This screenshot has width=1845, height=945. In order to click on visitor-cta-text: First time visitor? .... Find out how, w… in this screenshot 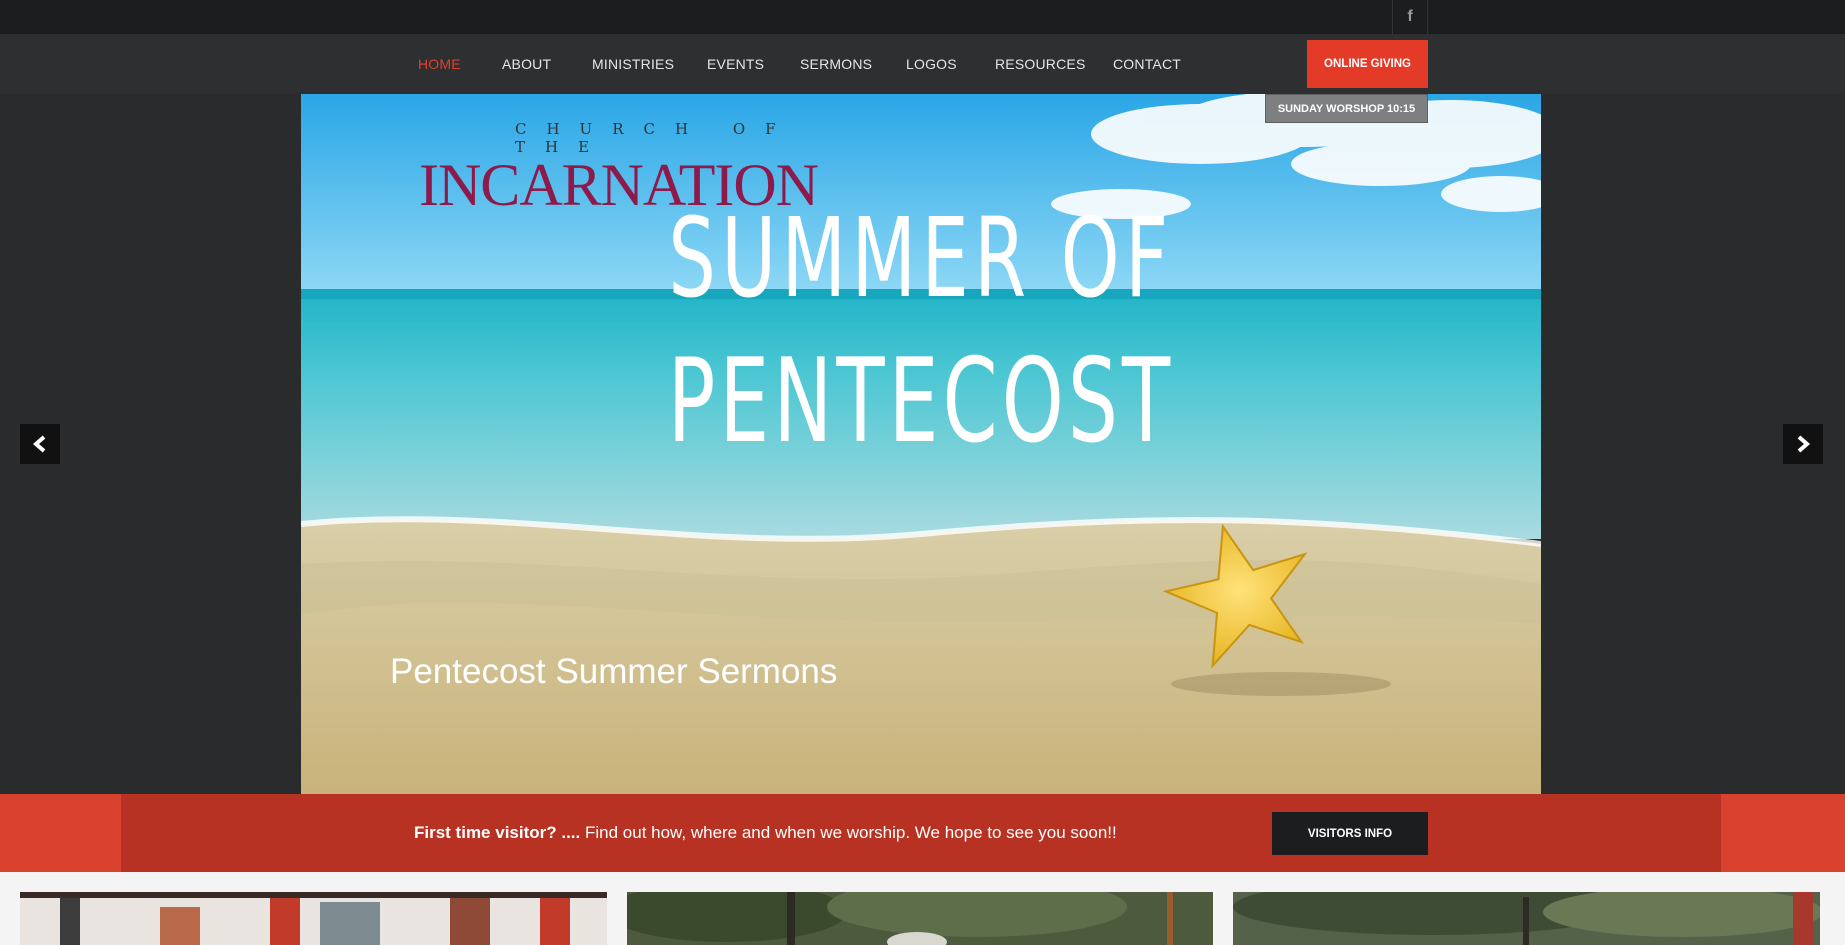, I will do `click(765, 833)`.